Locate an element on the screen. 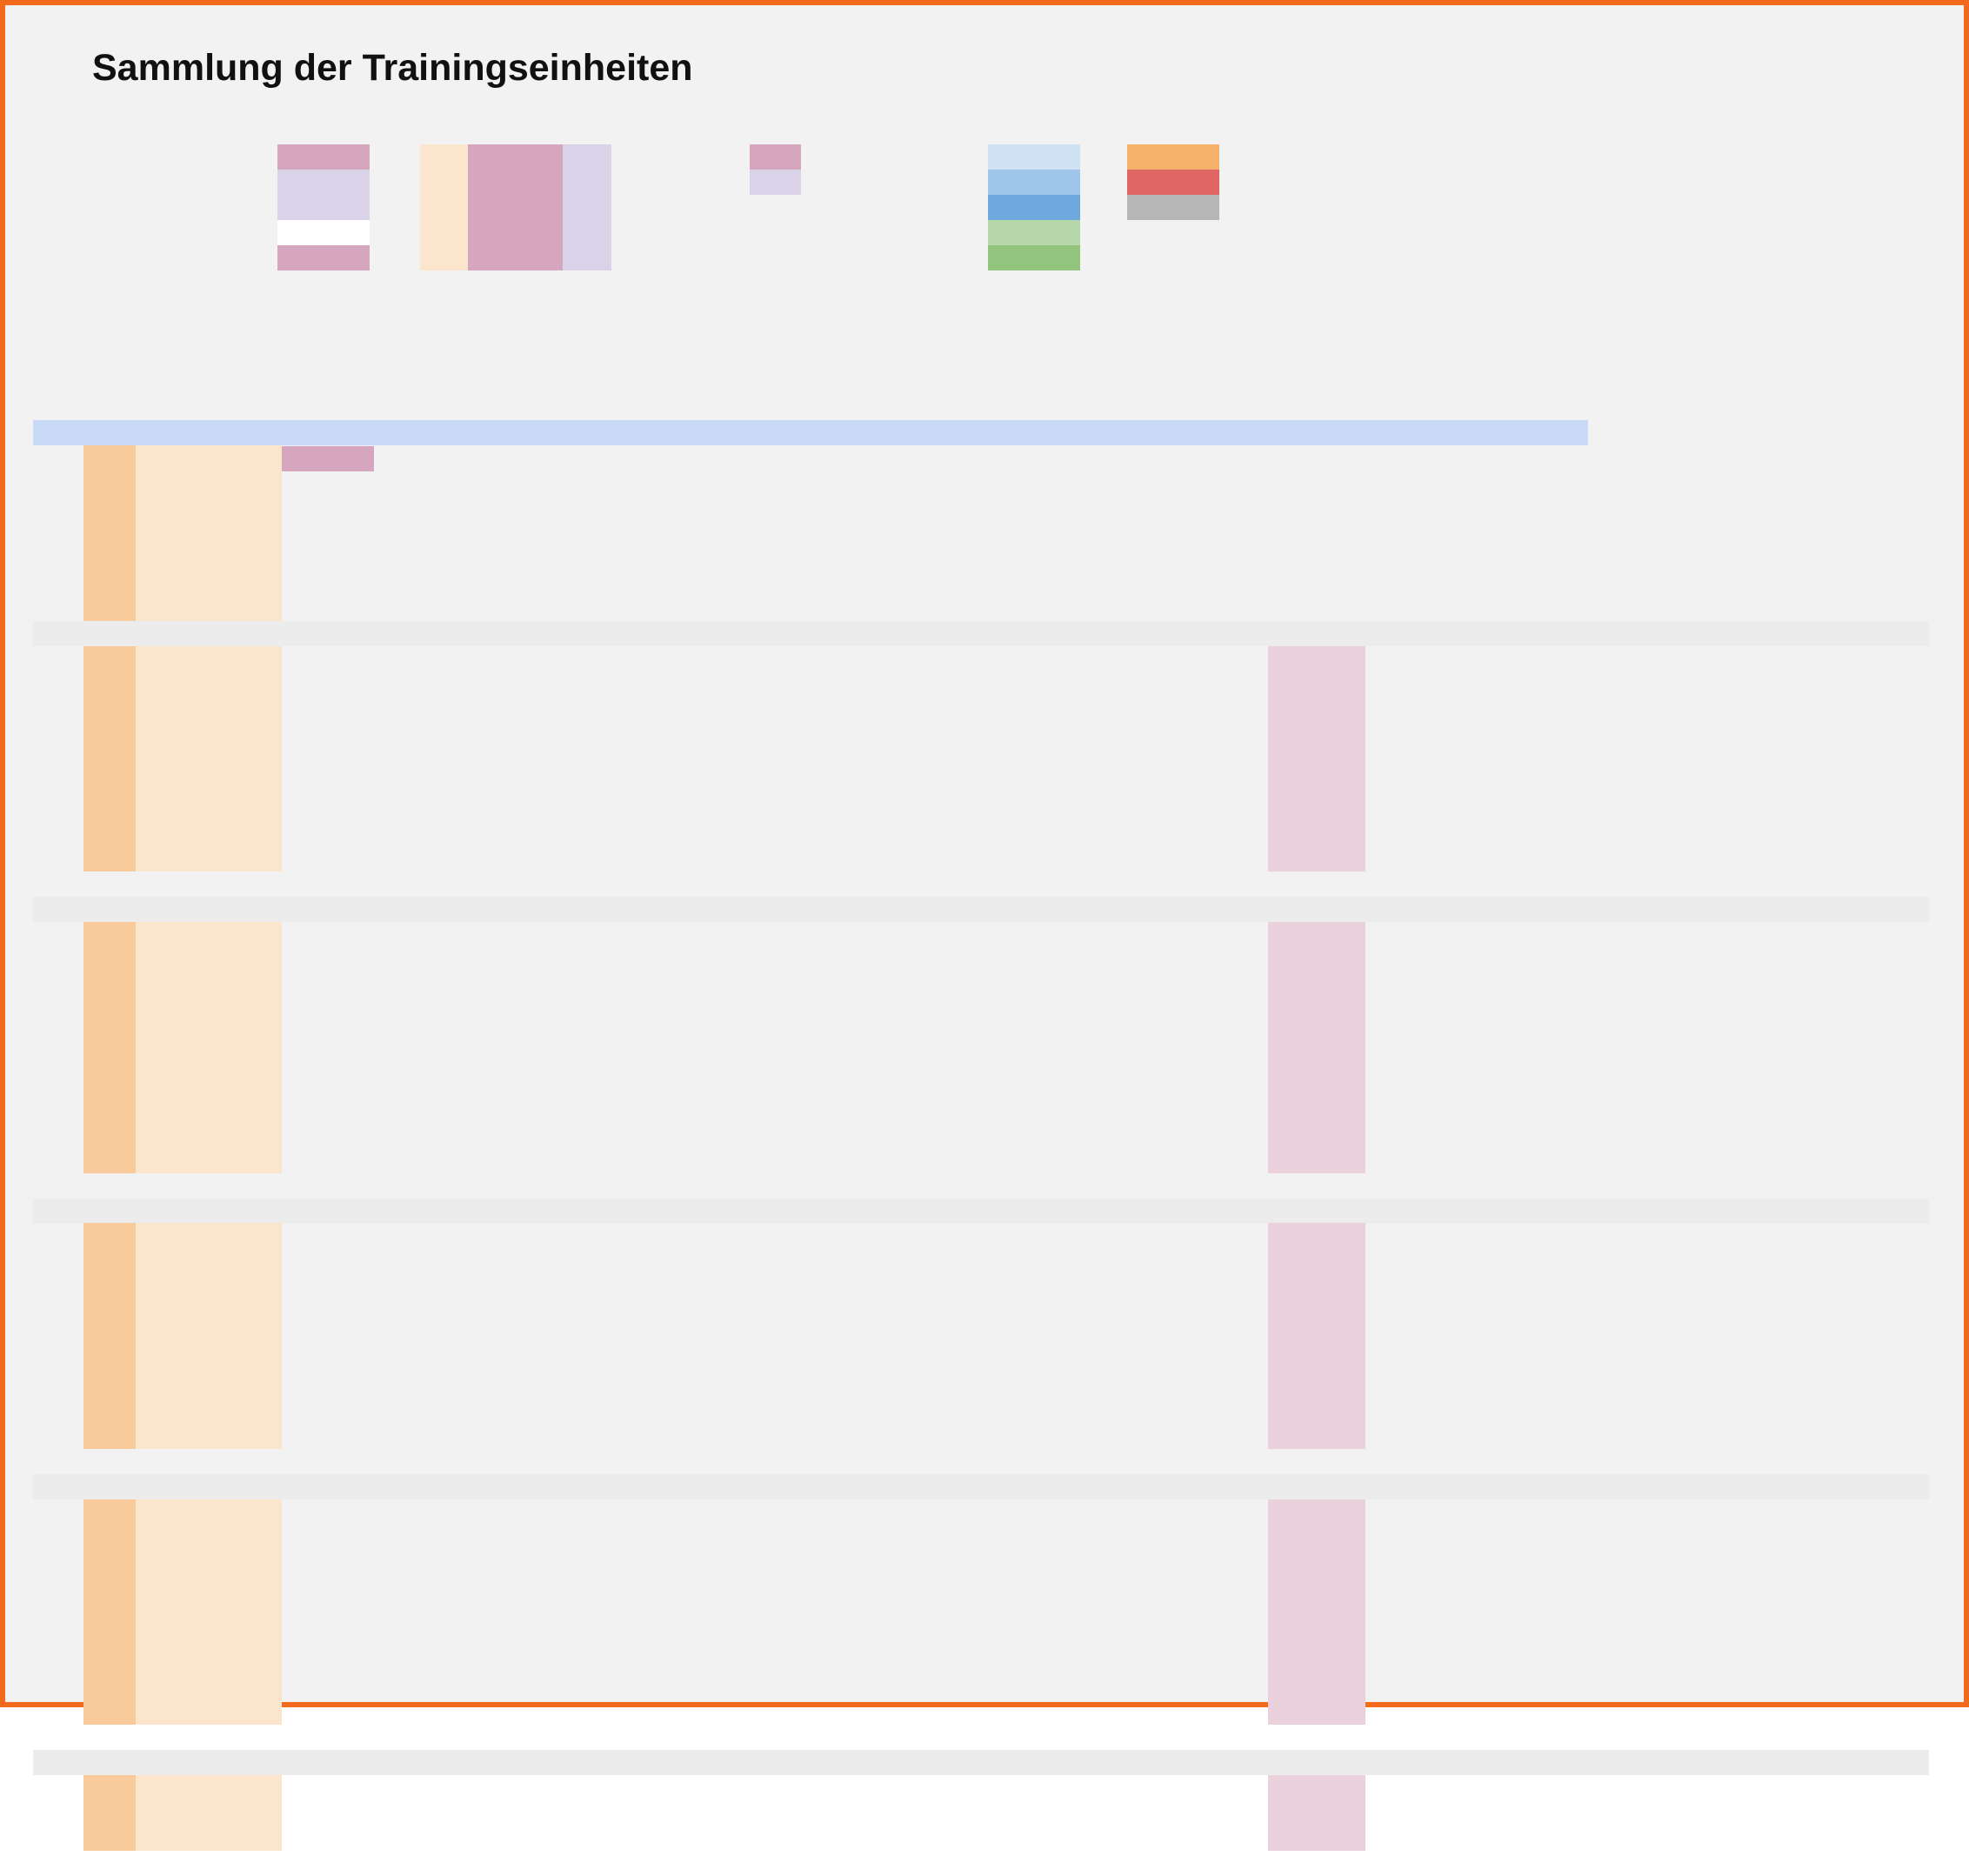 This screenshot has height=1876, width=1969. type-code is located at coordinates (109, 558).